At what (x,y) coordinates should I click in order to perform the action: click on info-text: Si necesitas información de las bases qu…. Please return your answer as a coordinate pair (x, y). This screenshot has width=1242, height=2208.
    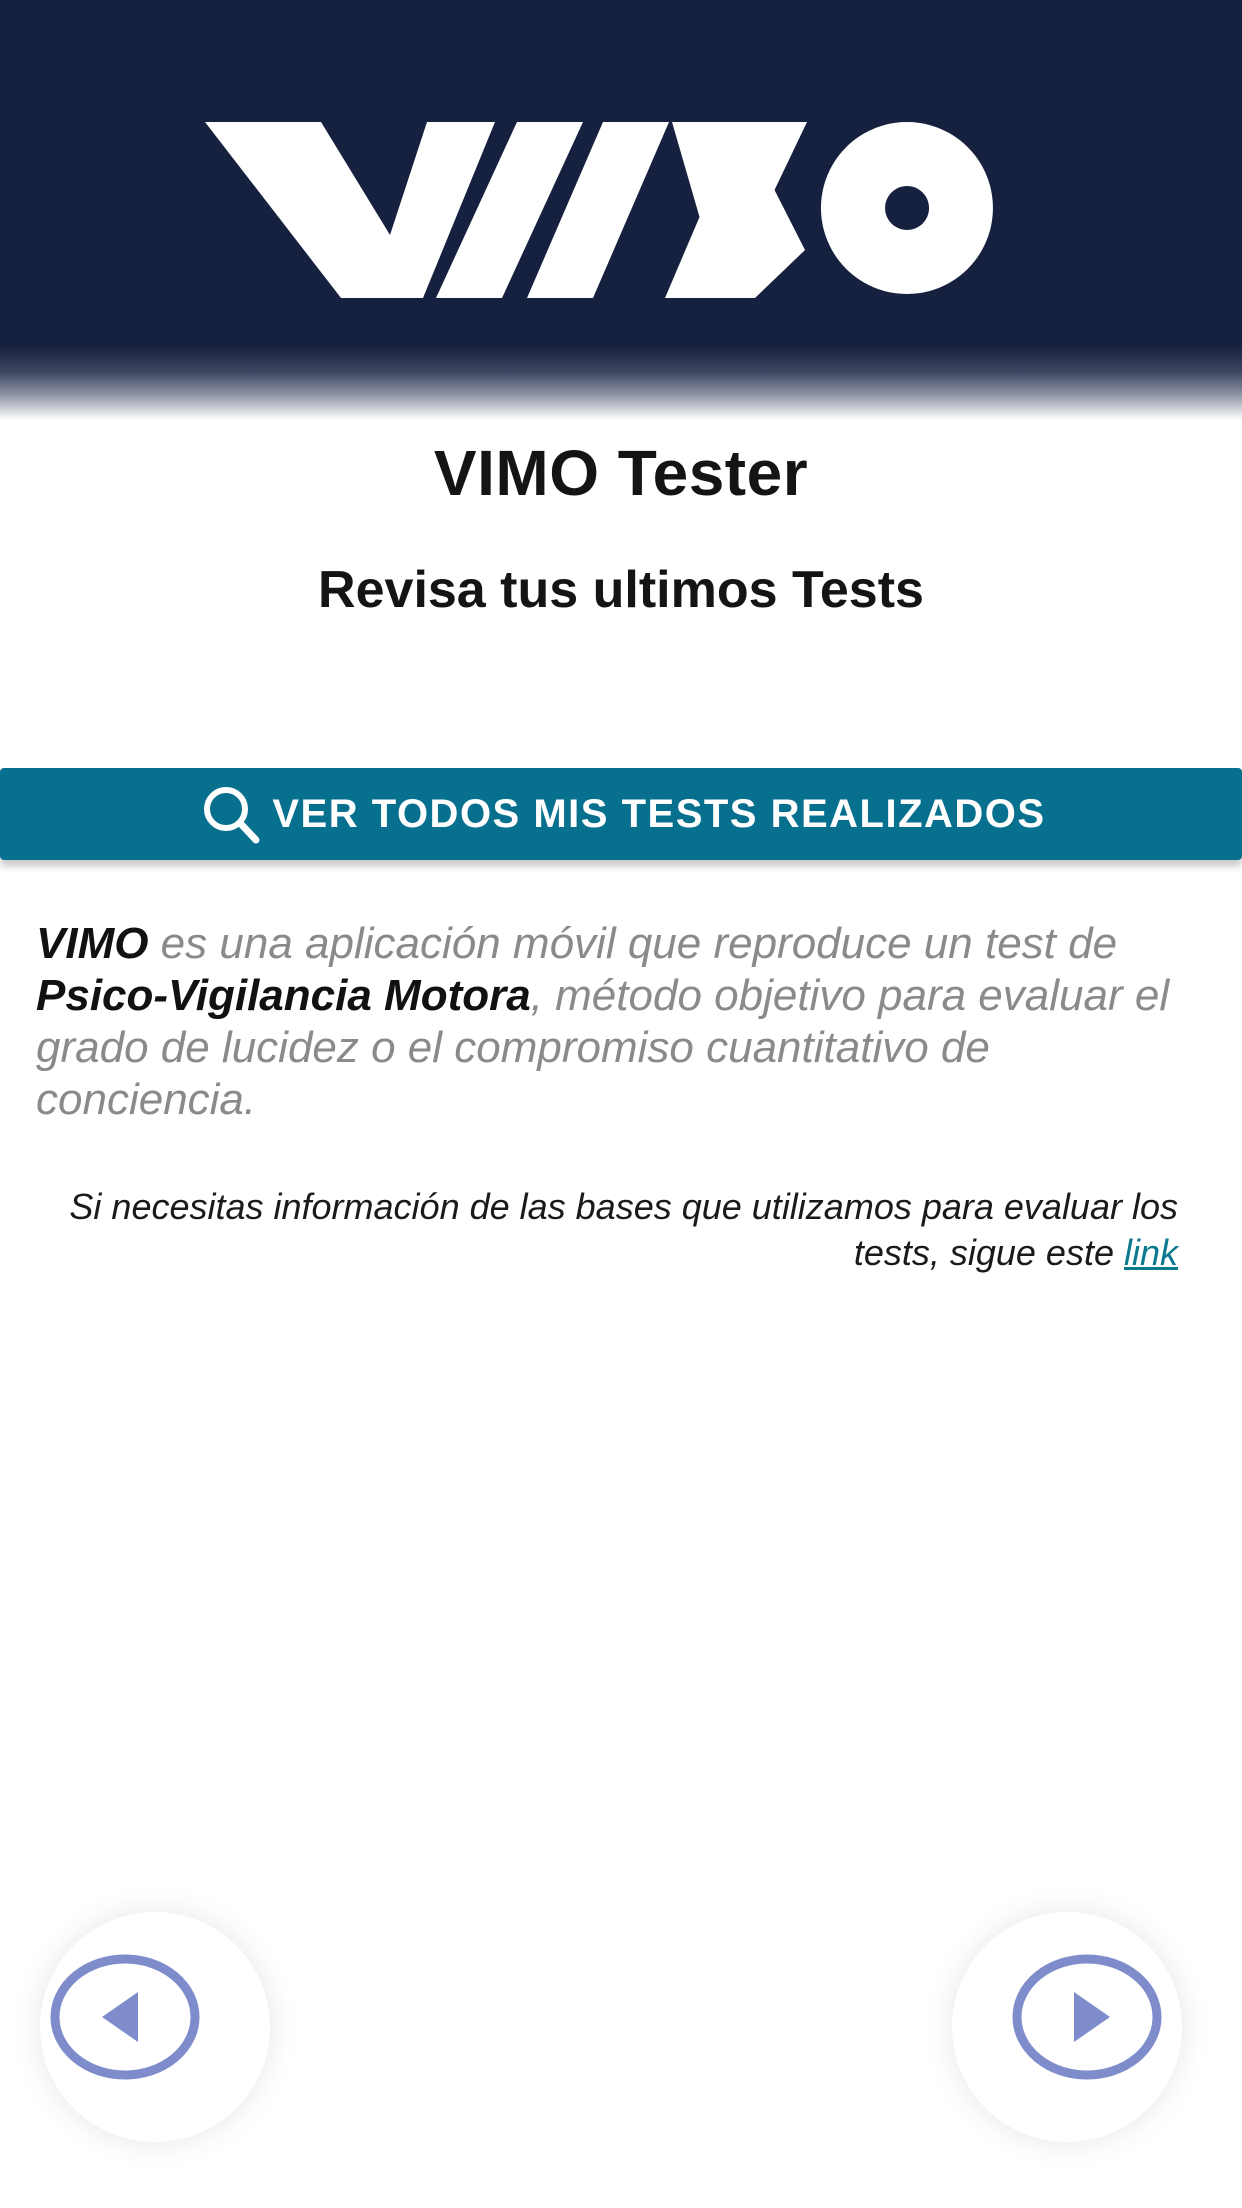
    Looking at the image, I should click on (609, 1230).